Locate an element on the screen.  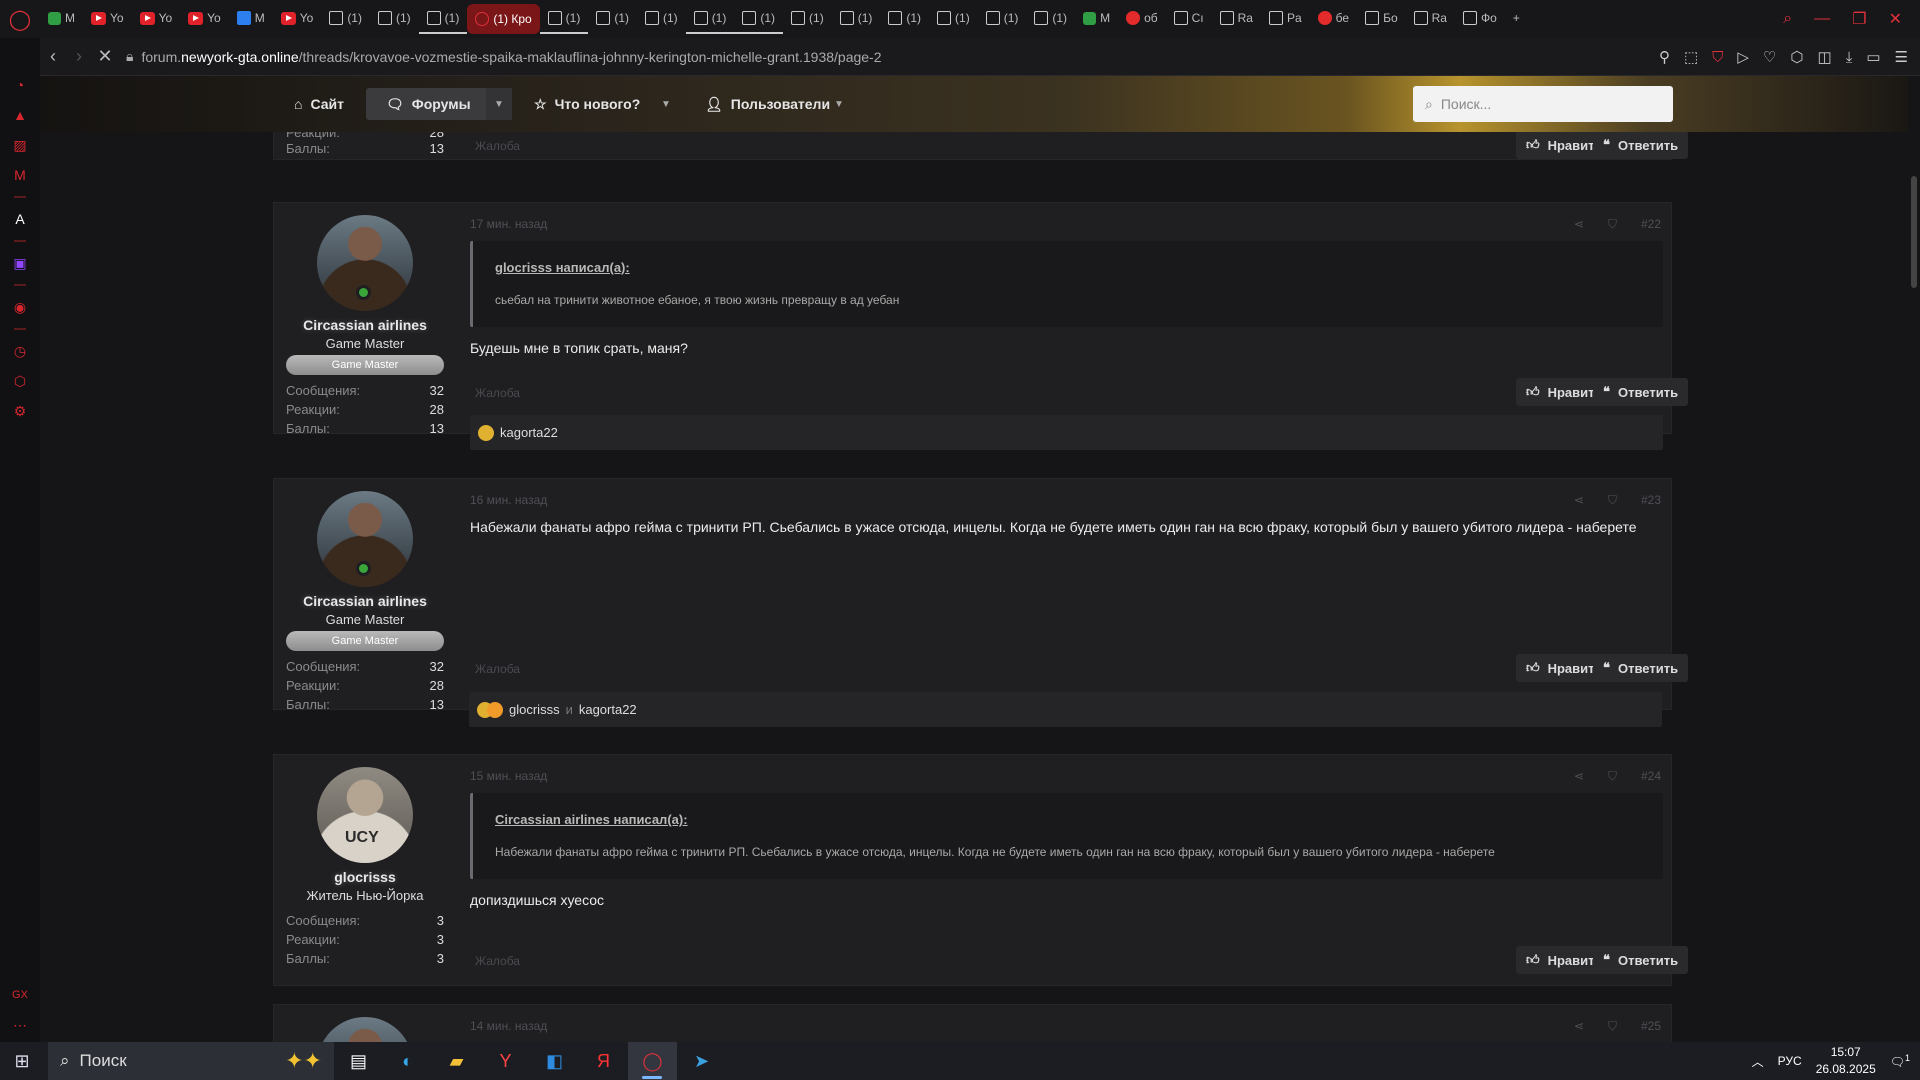
twitch-icon: ▣ is located at coordinates (20, 263).